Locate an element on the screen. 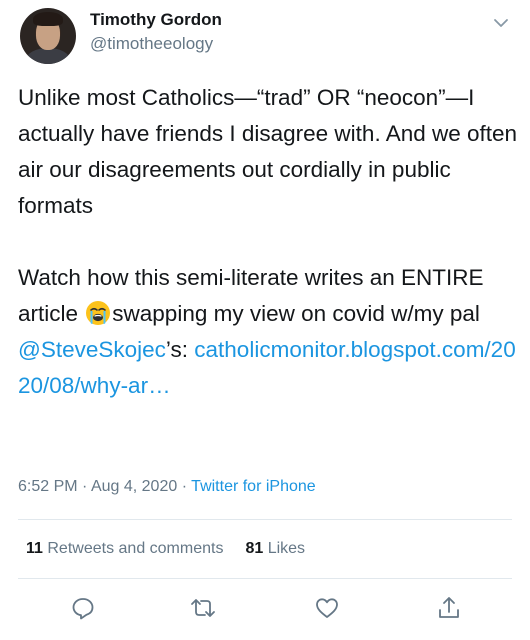  tweet-text-segment: swapping my view on covid w/my pal is located at coordinates (296, 313).